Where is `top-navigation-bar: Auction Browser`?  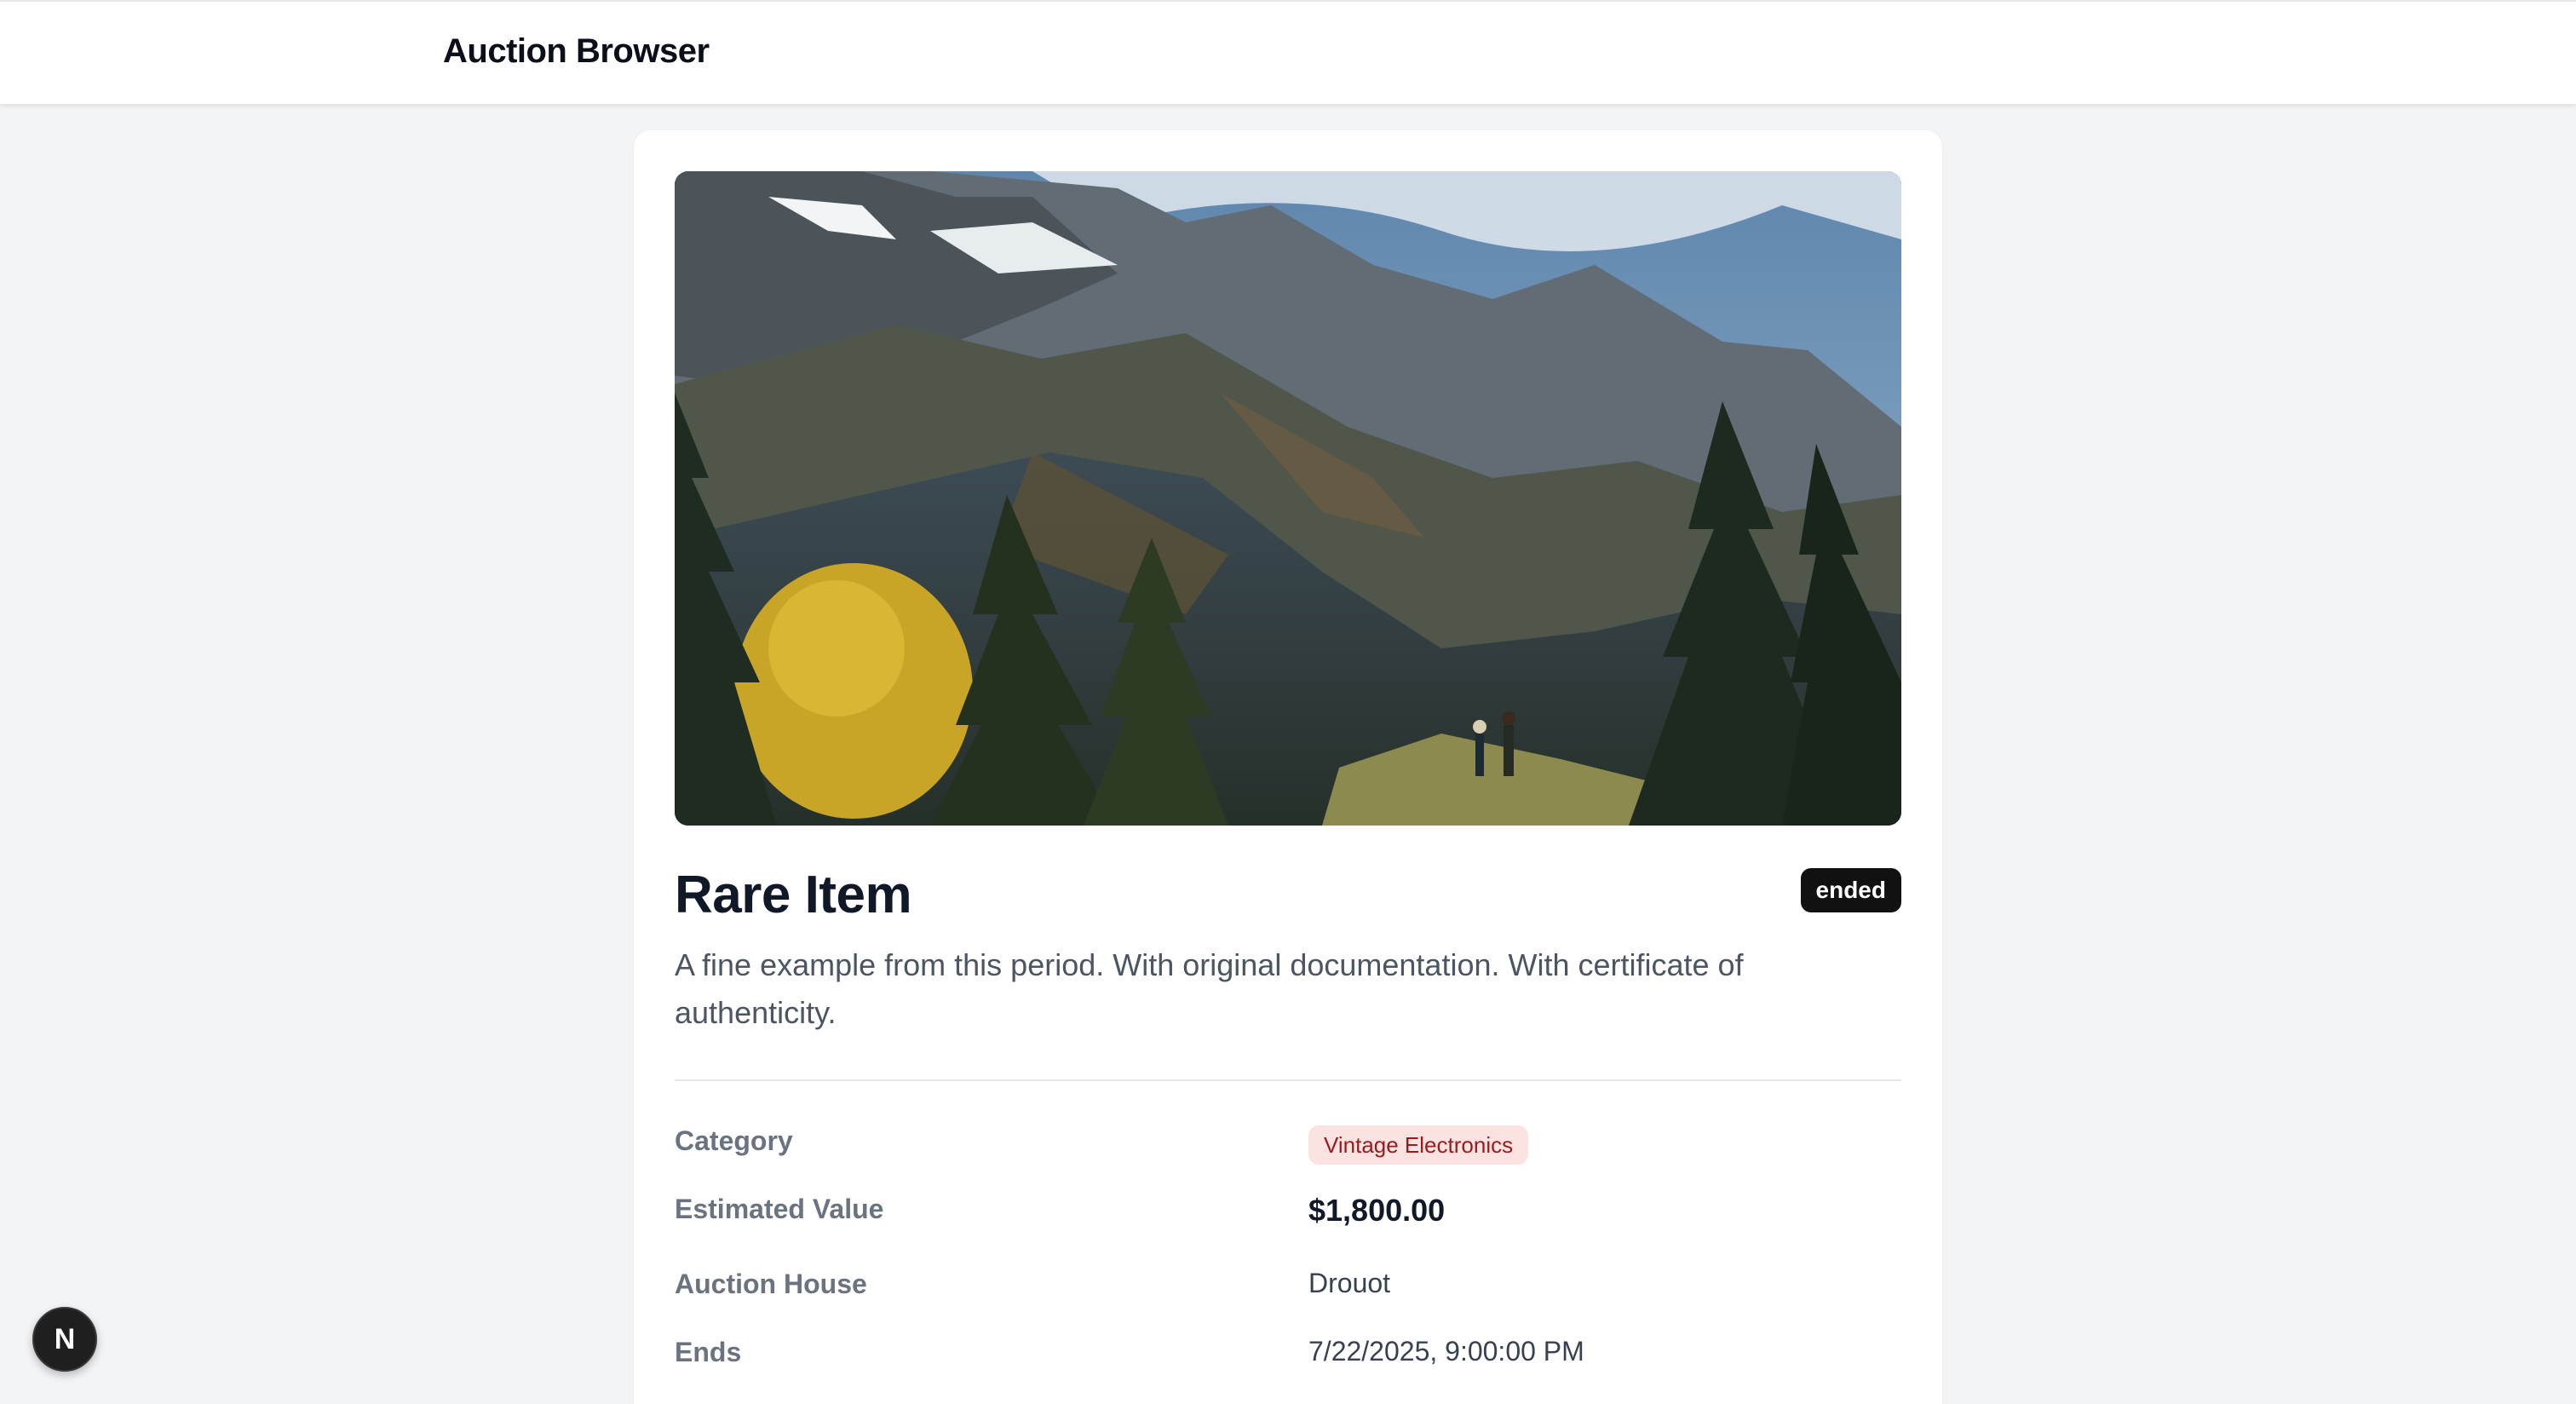
top-navigation-bar: Auction Browser is located at coordinates (1288, 52).